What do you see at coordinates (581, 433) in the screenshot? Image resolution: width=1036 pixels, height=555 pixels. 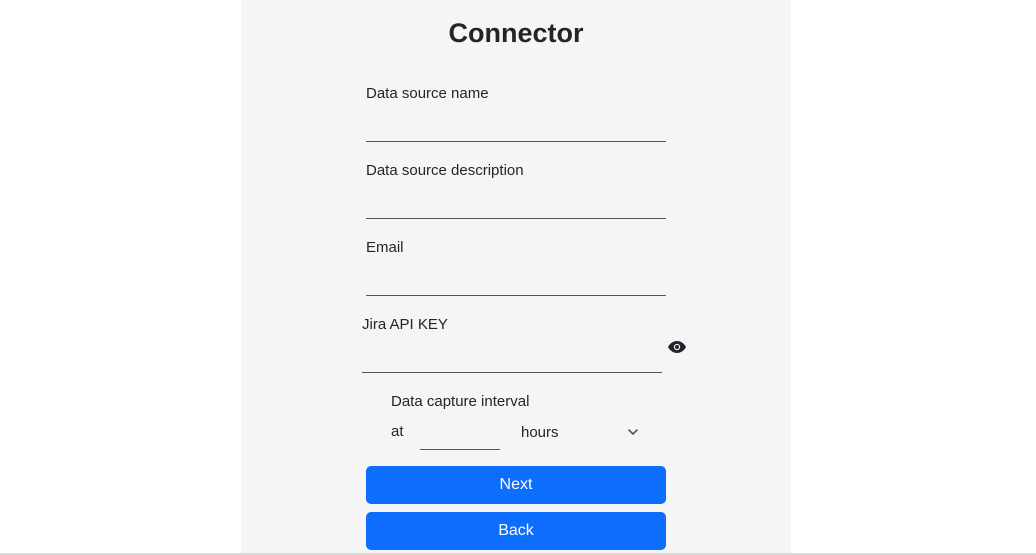 I see `interval-unit-select: hours` at bounding box center [581, 433].